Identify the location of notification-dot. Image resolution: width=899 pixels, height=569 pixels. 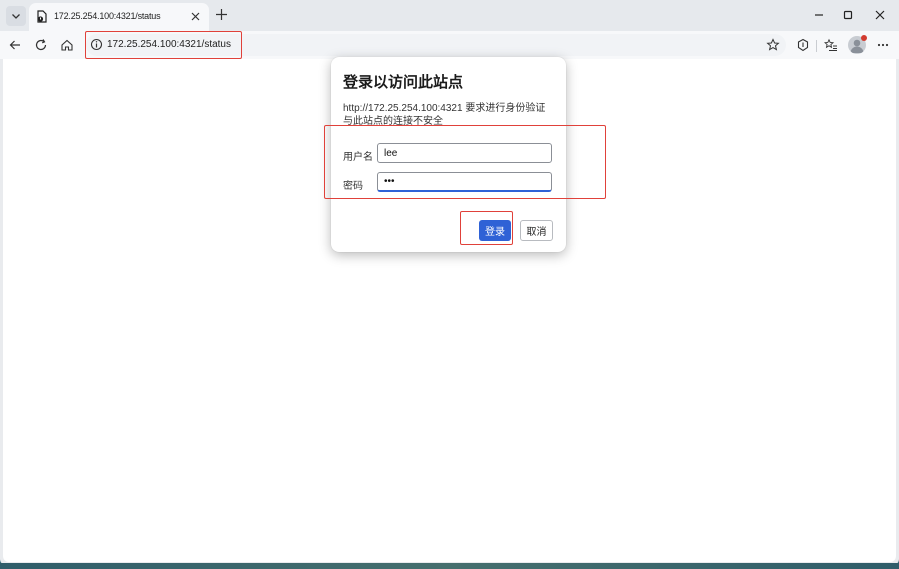
(864, 38).